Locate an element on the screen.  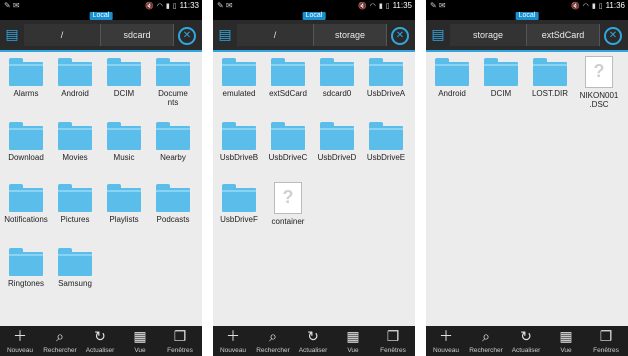
clock: 11:35 is located at coordinates (402, 5).